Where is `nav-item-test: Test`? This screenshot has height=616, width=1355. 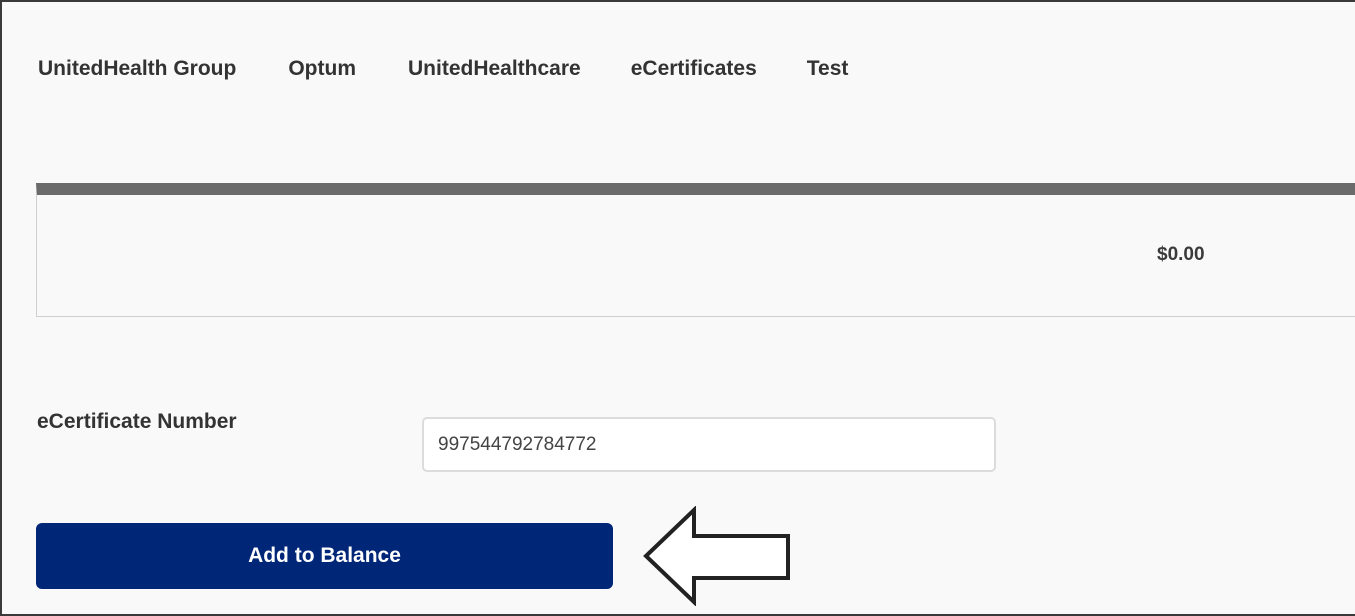 nav-item-test: Test is located at coordinates (828, 69).